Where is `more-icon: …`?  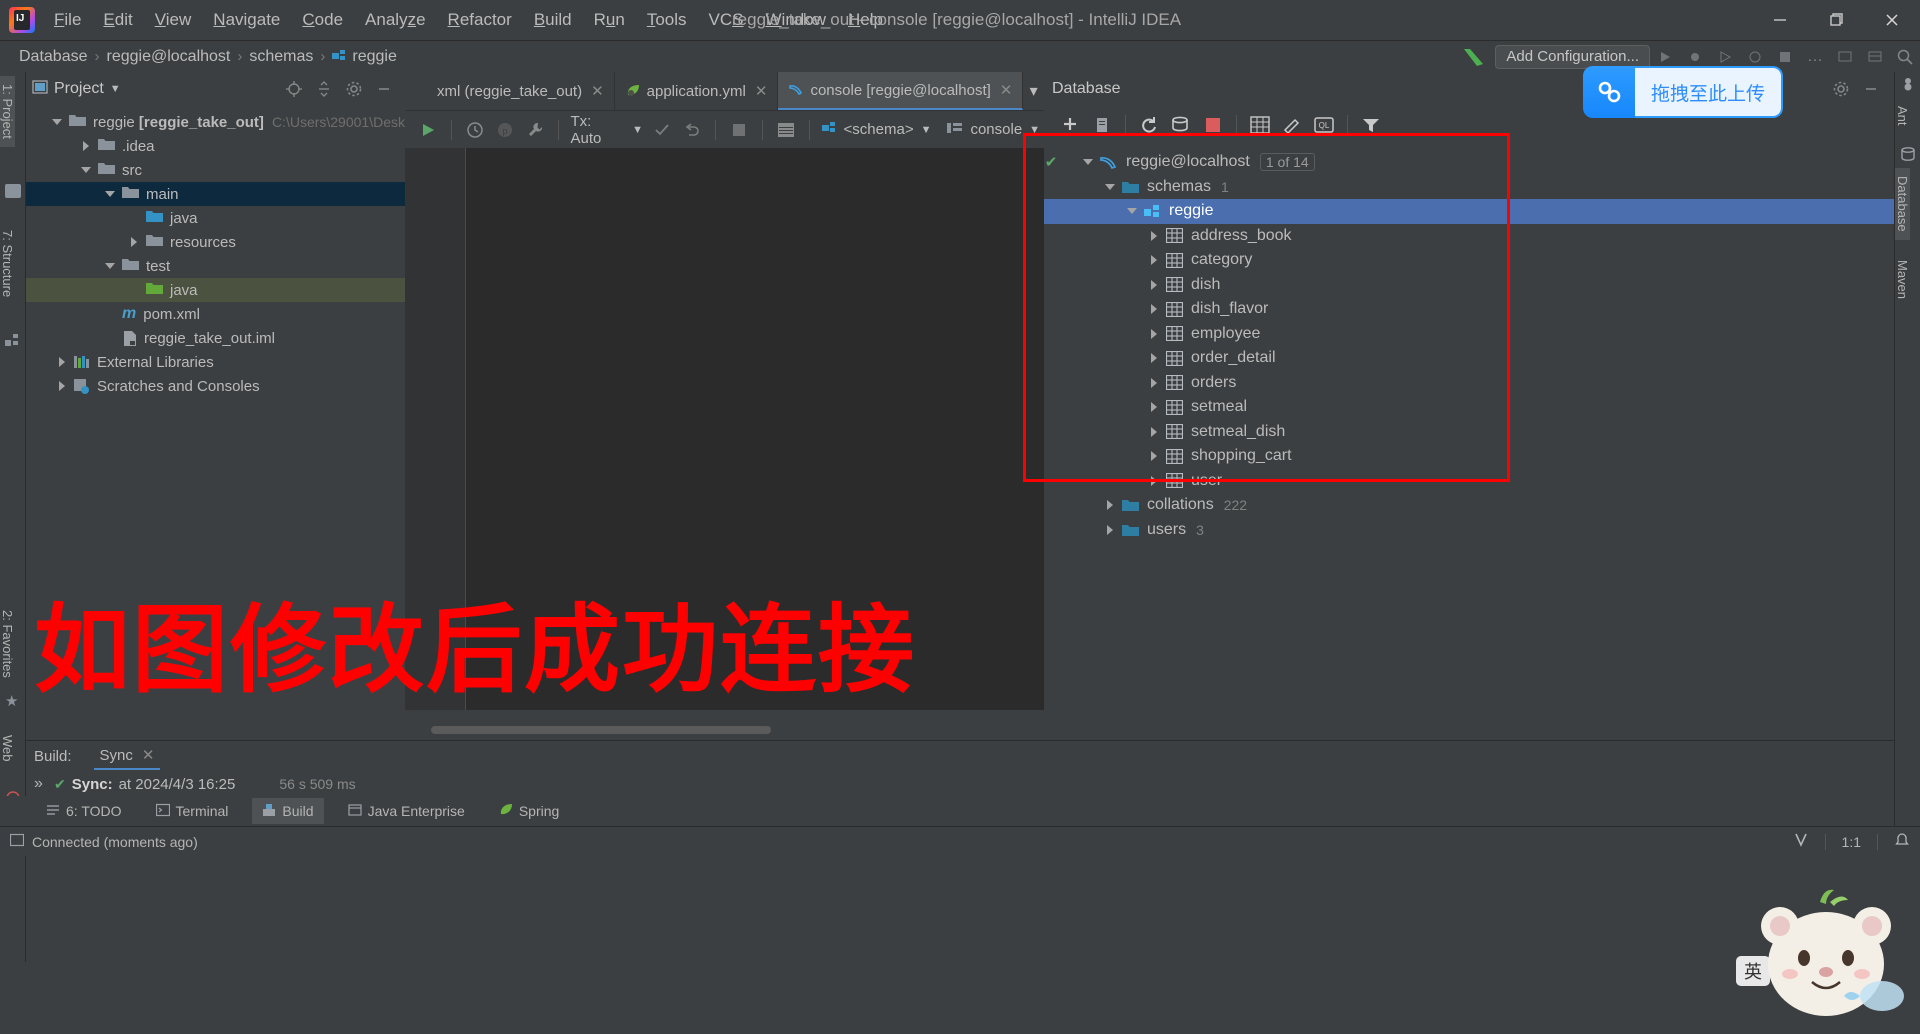 more-icon: … is located at coordinates (1815, 57).